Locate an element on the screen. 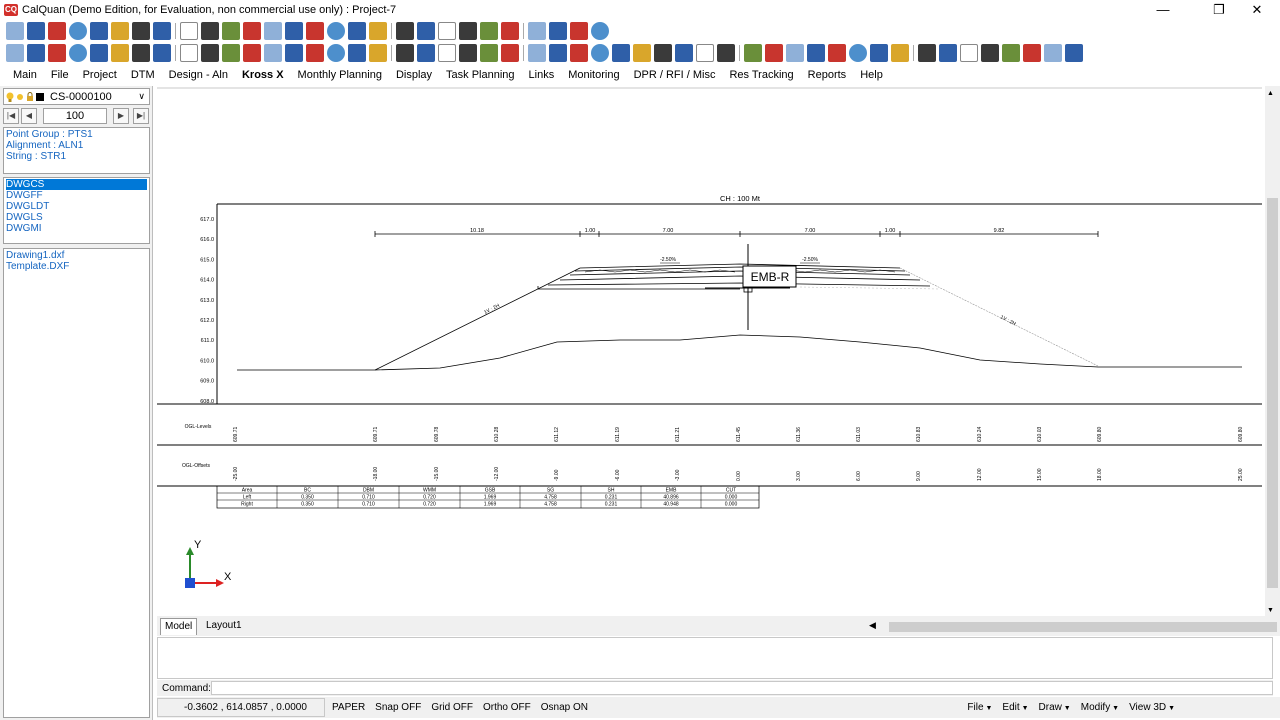 Image resolution: width=1280 pixels, height=720 pixels. menu-reports: Reports is located at coordinates (827, 75).